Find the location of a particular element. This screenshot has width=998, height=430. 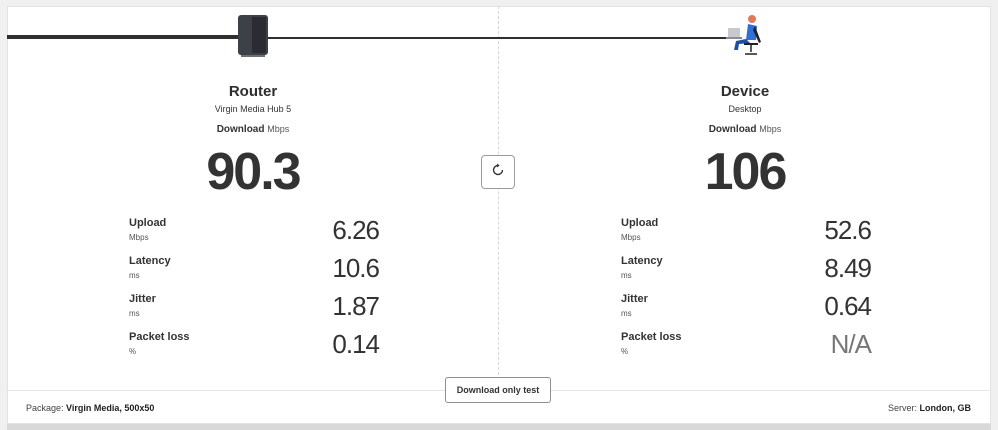

device-header: Device Desktop Download Mbps is located at coordinates (745, 109).